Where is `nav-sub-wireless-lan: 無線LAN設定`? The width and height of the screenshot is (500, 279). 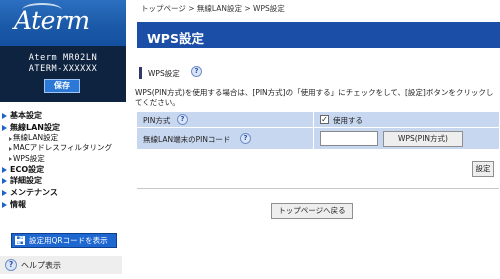
nav-sub-wireless-lan: 無線LAN設定 is located at coordinates (63, 138).